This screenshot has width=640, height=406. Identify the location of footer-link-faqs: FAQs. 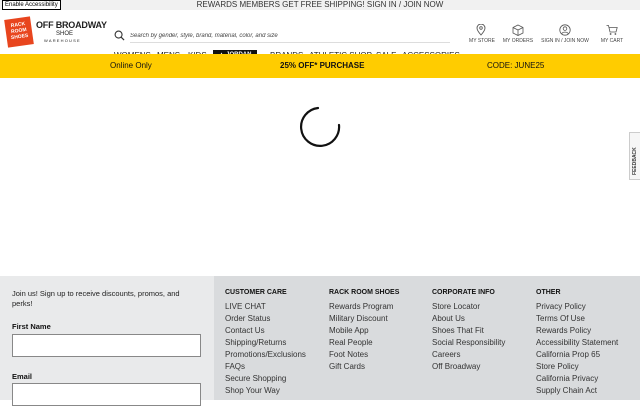
(265, 367).